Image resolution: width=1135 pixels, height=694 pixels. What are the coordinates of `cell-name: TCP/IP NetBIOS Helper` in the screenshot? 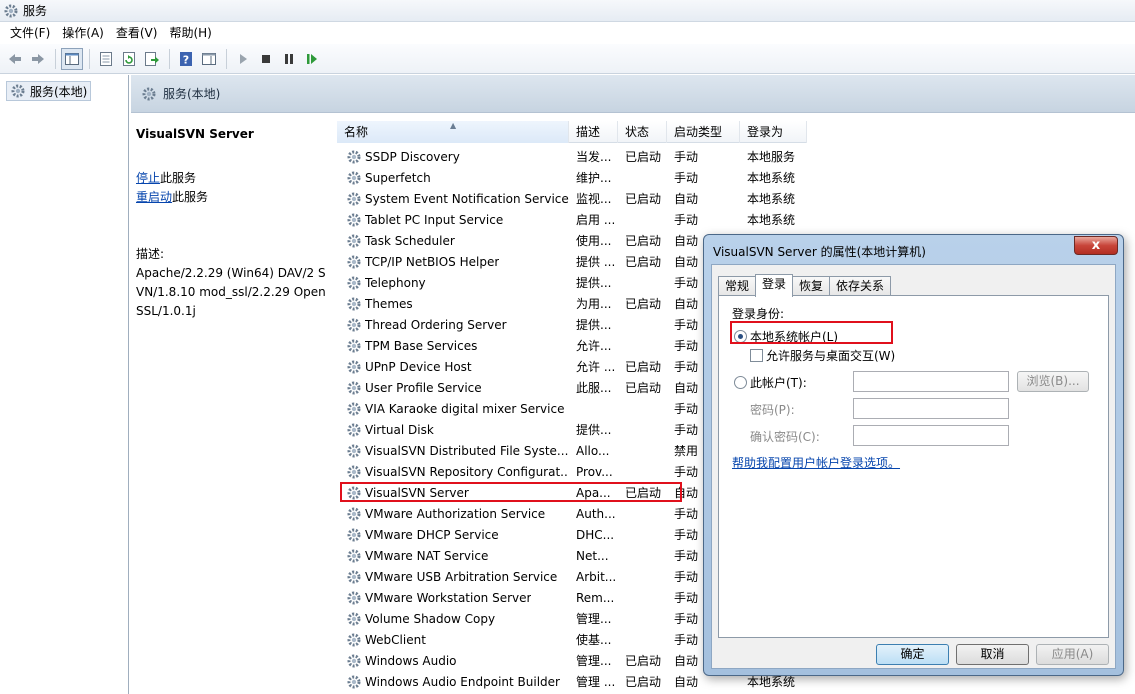 It's located at (453, 262).